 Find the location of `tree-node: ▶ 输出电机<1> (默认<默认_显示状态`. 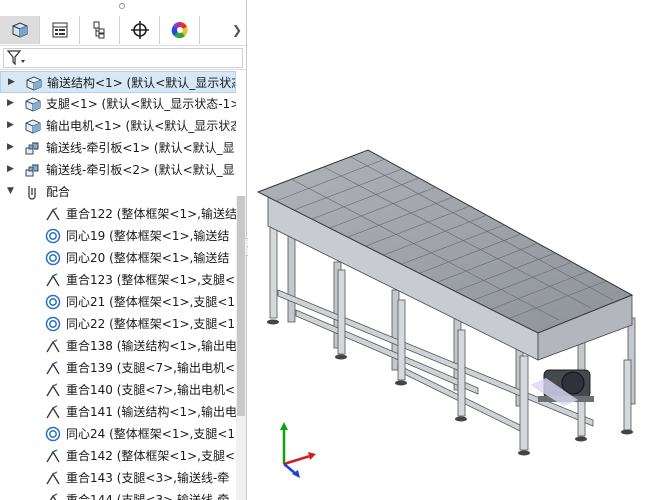

tree-node: ▶ 输出电机<1> (默认<默认_显示状态 is located at coordinates (118, 126).